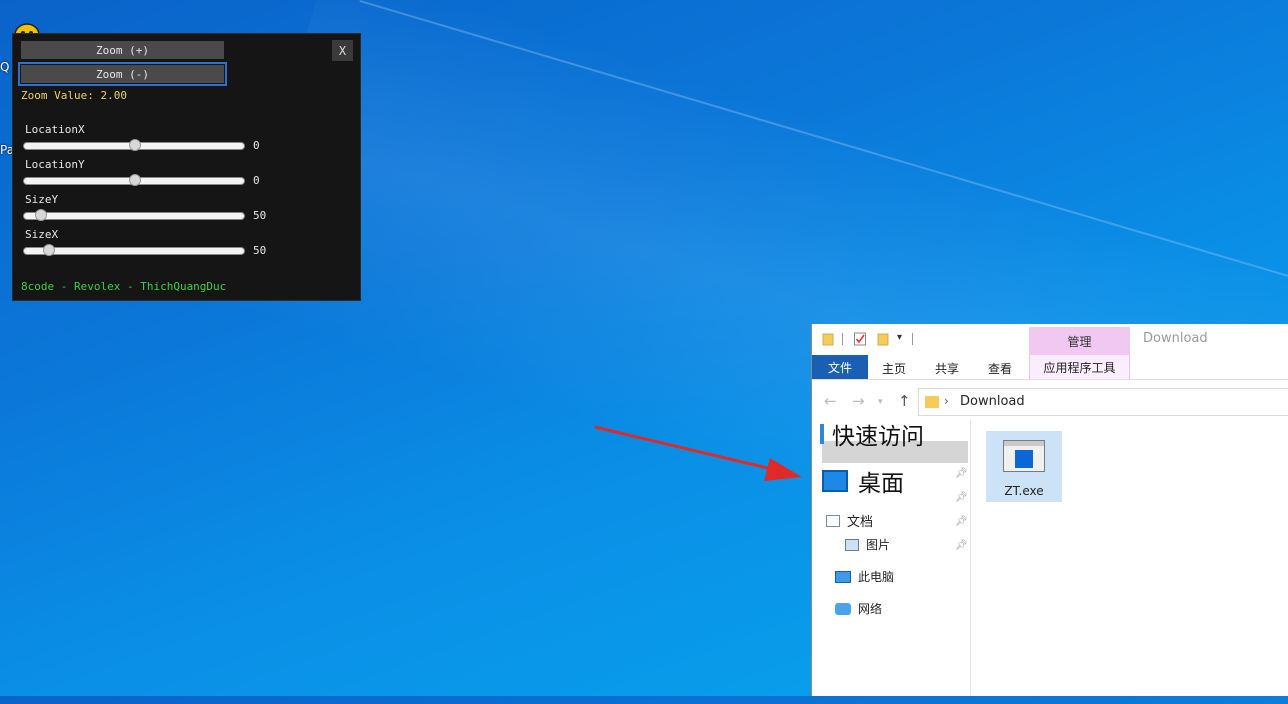  Describe the element at coordinates (833, 520) in the screenshot. I see `documents-icon` at that location.